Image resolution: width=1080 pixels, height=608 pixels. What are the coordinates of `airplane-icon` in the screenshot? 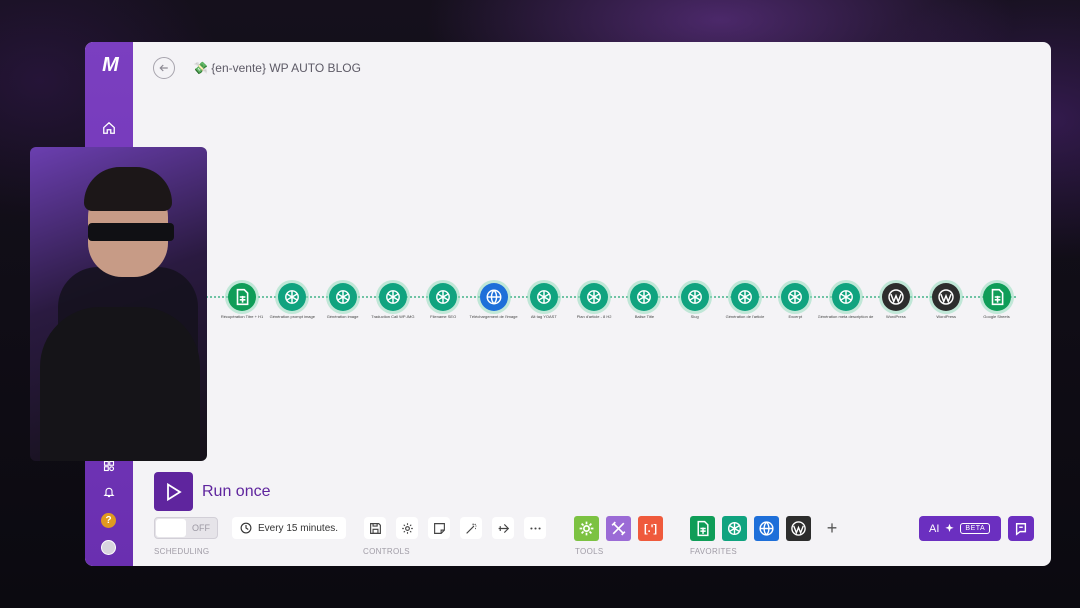 It's located at (503, 528).